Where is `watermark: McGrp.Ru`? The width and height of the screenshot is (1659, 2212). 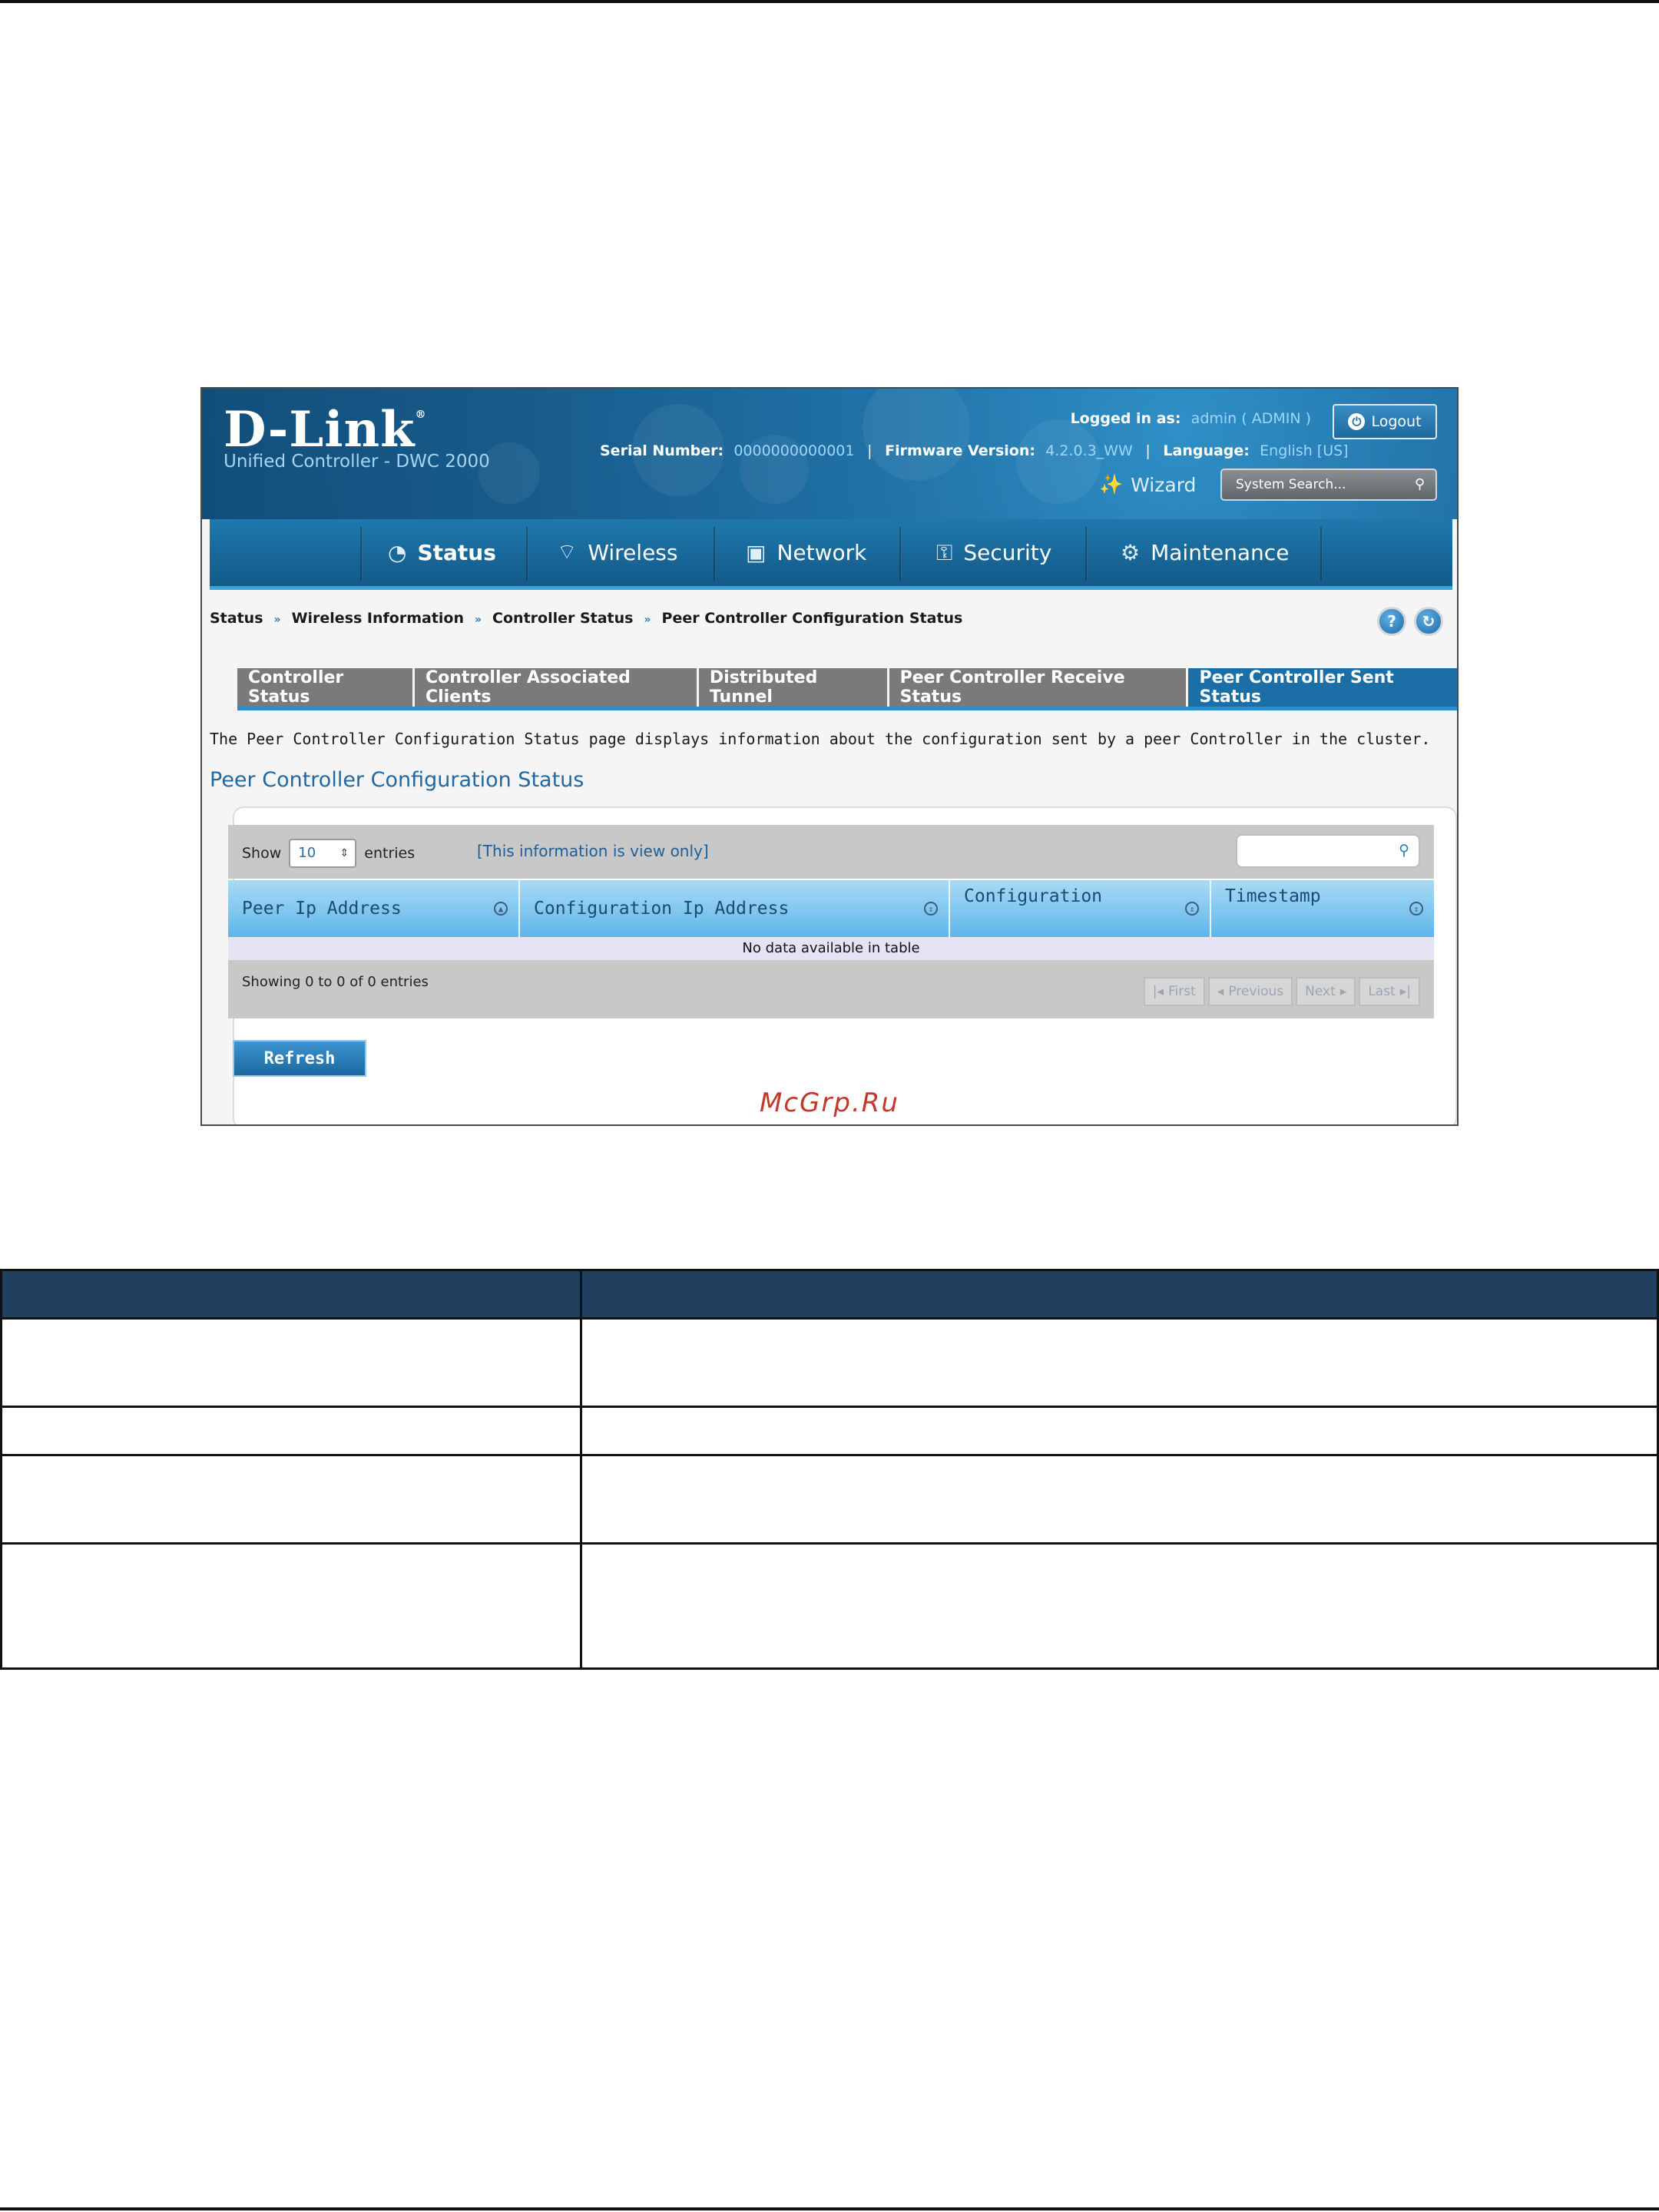 watermark: McGrp.Ru is located at coordinates (829, 1103).